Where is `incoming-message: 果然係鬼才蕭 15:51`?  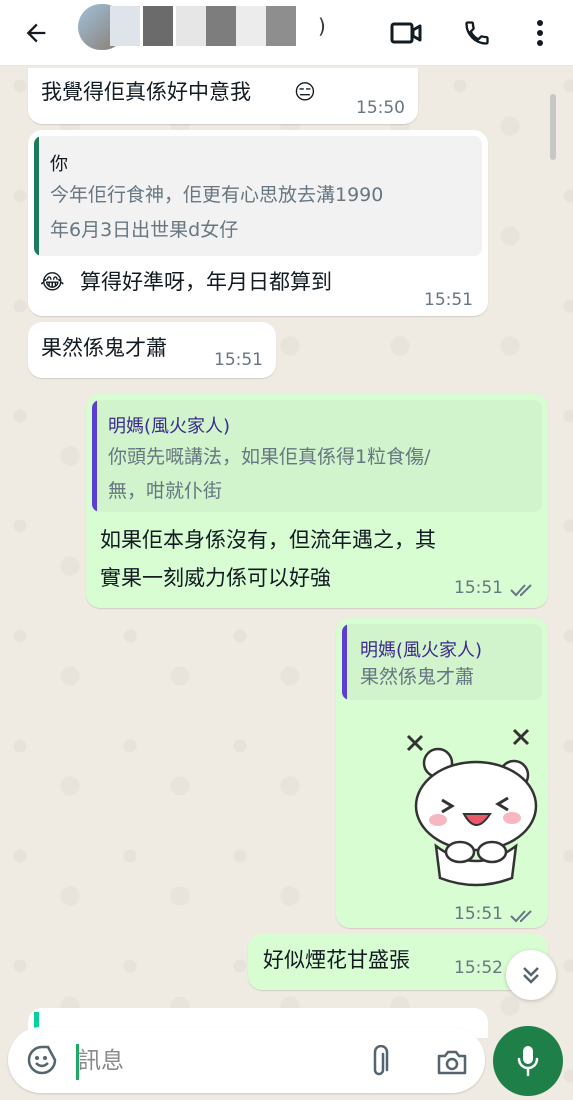
incoming-message: 果然係鬼才蕭 15:51 is located at coordinates (152, 350).